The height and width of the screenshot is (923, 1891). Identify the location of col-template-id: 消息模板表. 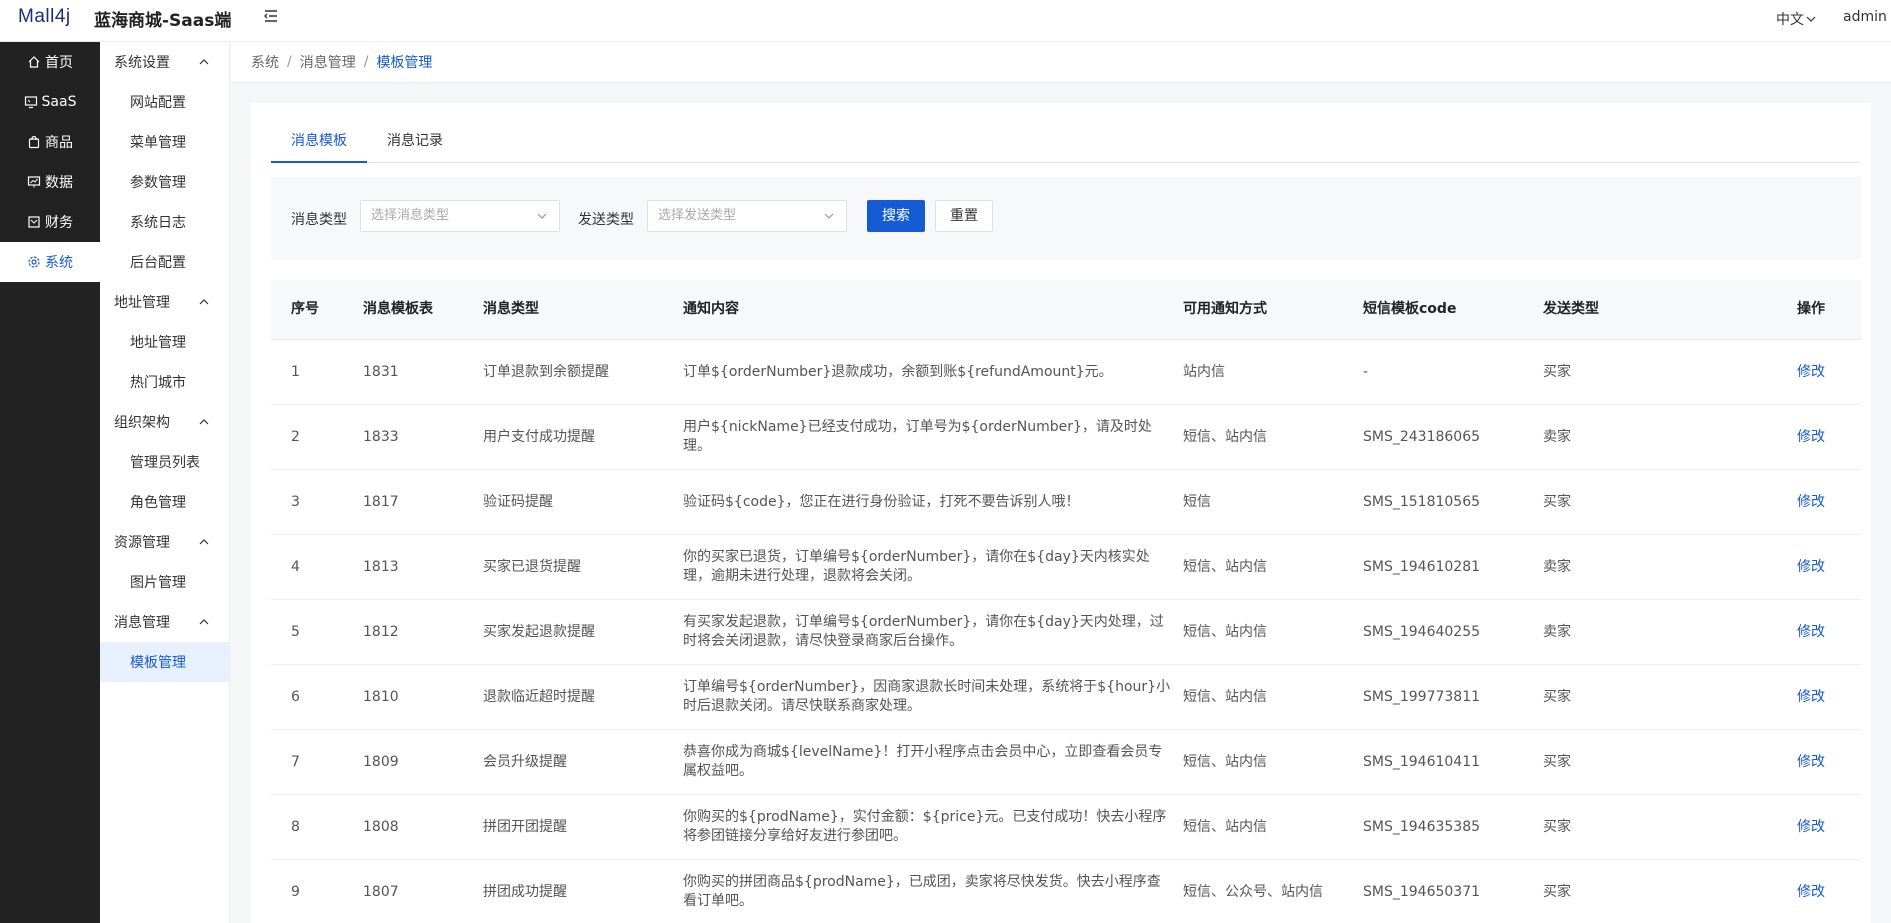
(398, 309).